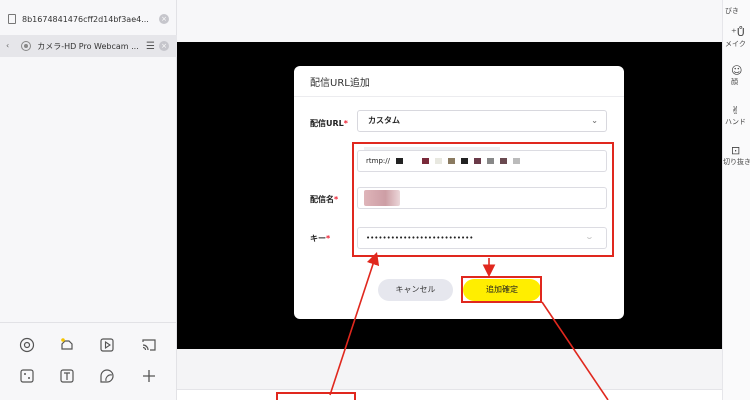 The width and height of the screenshot is (750, 400). What do you see at coordinates (107, 345) in the screenshot?
I see `video-source-icon` at bounding box center [107, 345].